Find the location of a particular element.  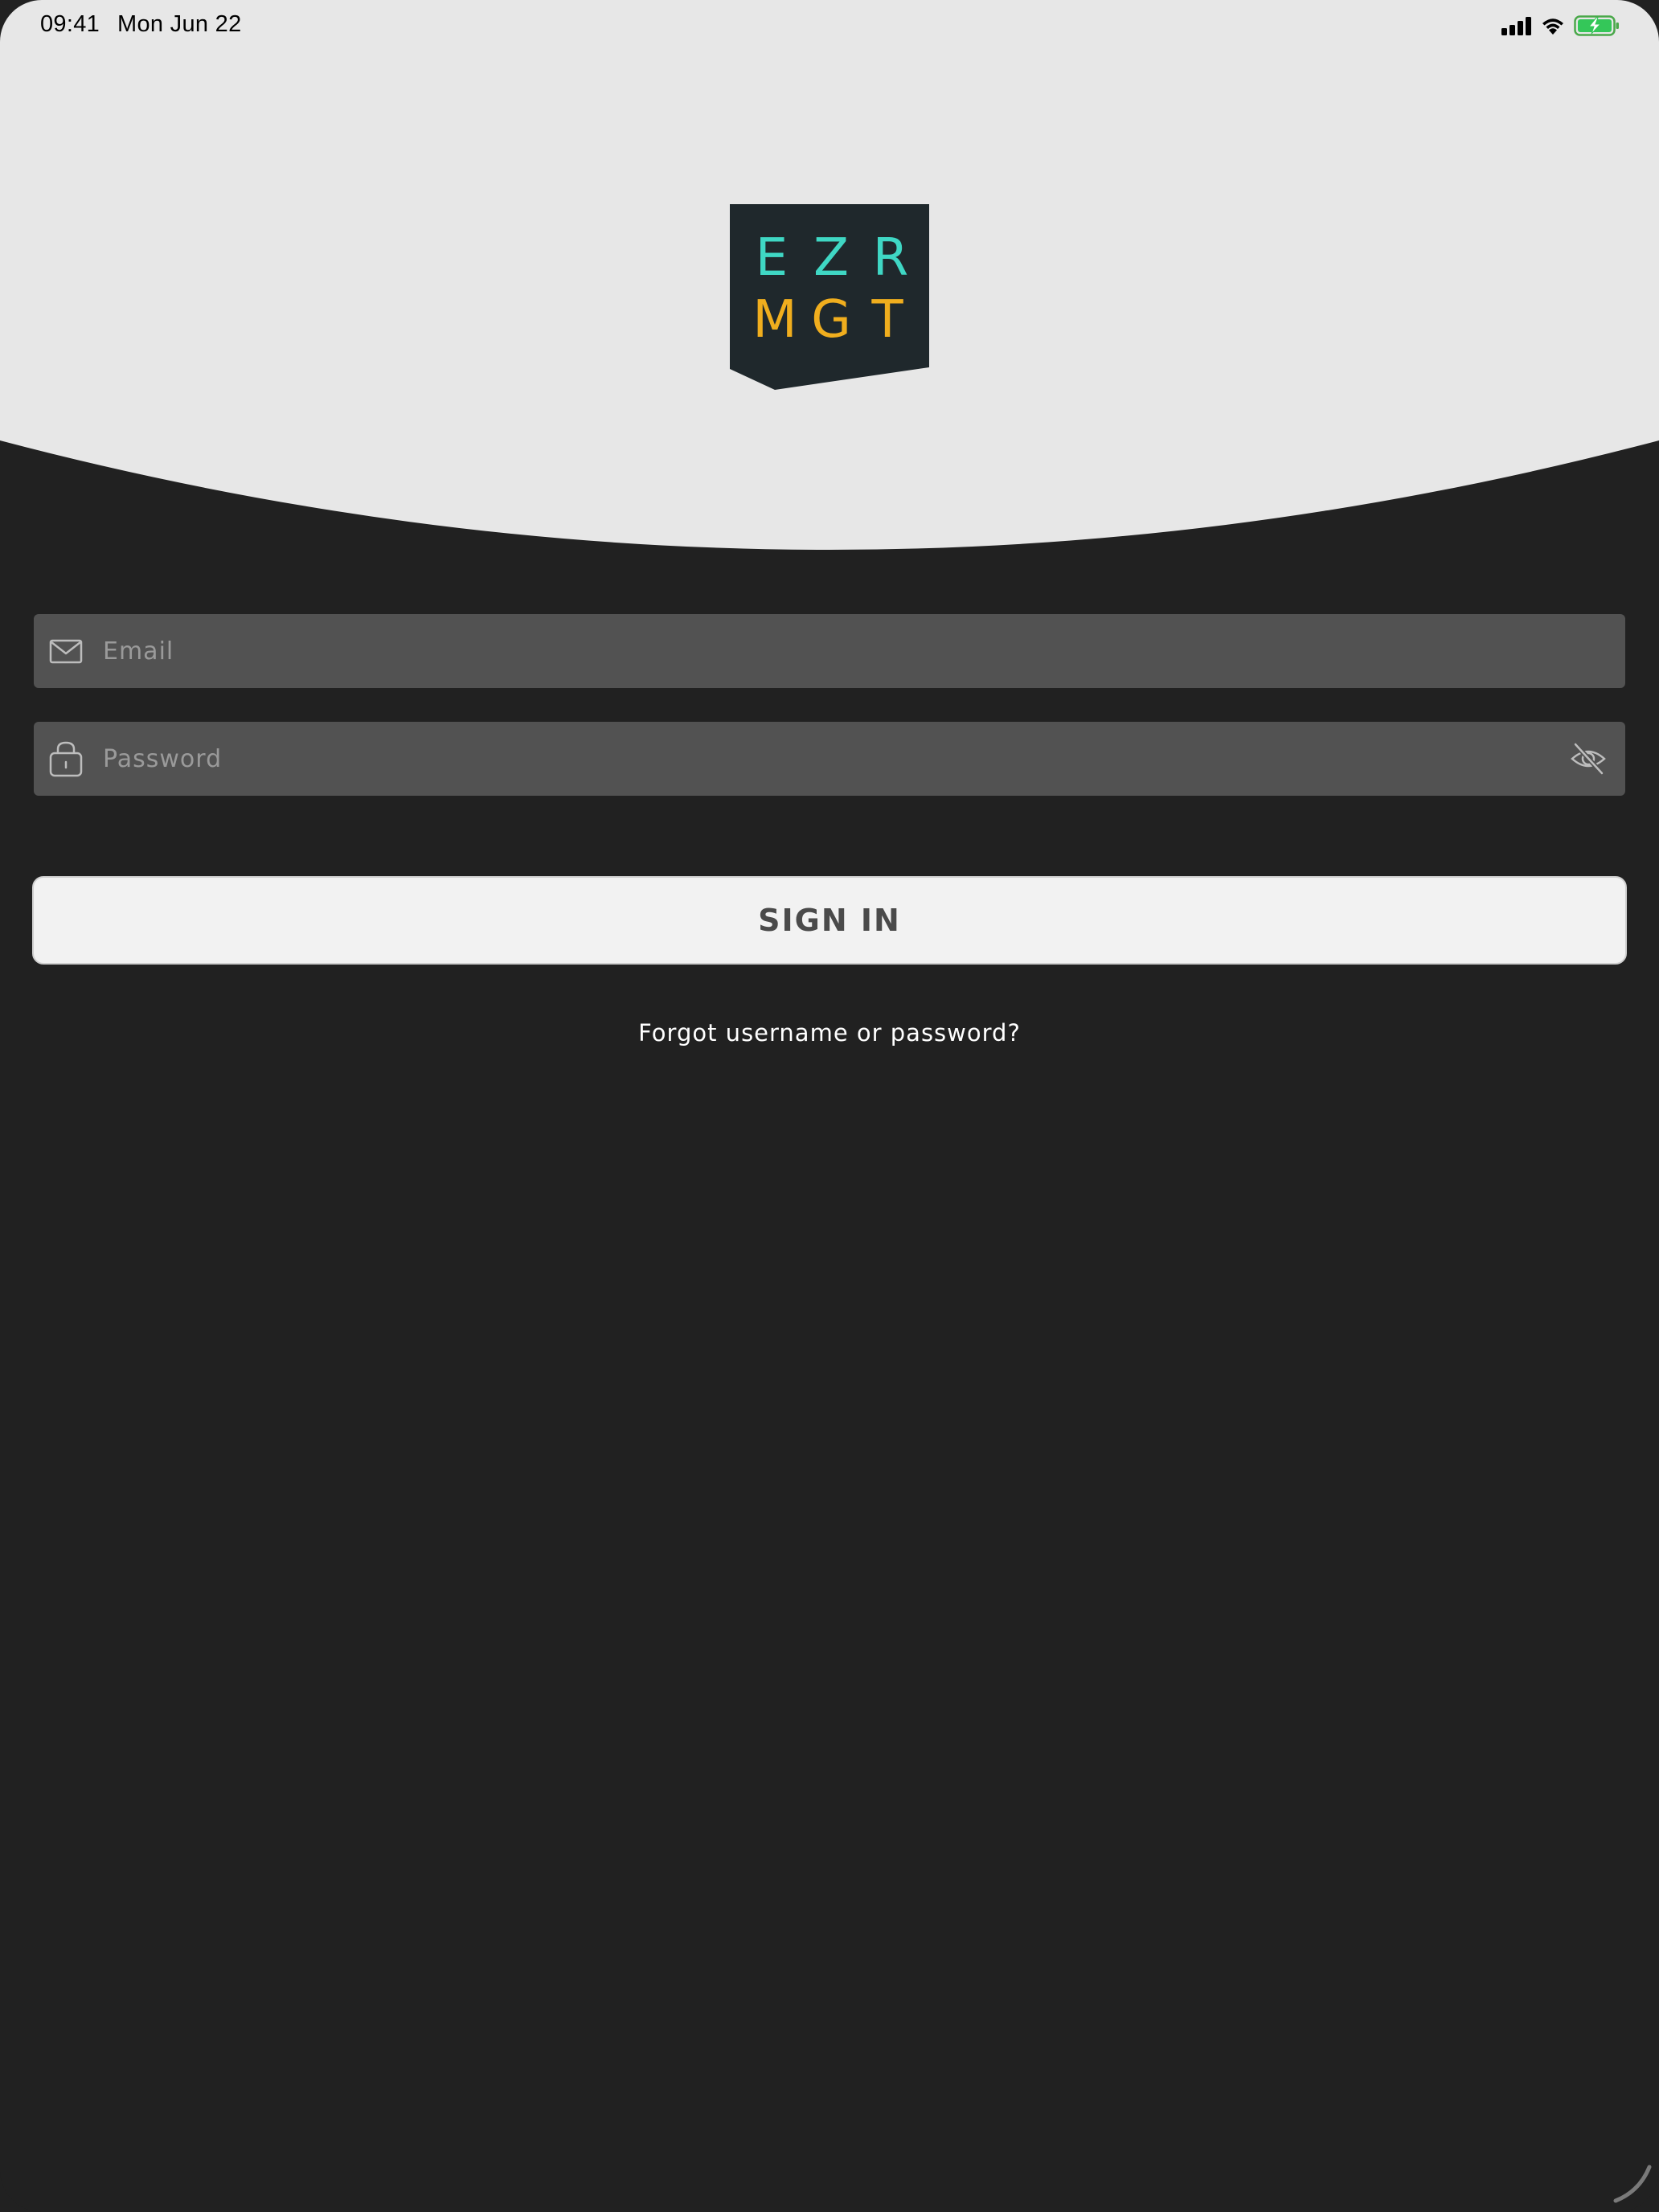

email-input is located at coordinates (826, 651).